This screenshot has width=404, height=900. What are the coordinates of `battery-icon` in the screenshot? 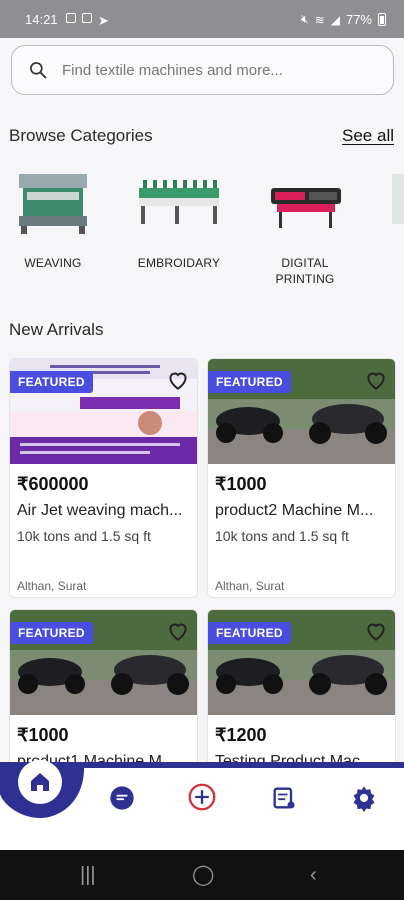 It's located at (382, 19).